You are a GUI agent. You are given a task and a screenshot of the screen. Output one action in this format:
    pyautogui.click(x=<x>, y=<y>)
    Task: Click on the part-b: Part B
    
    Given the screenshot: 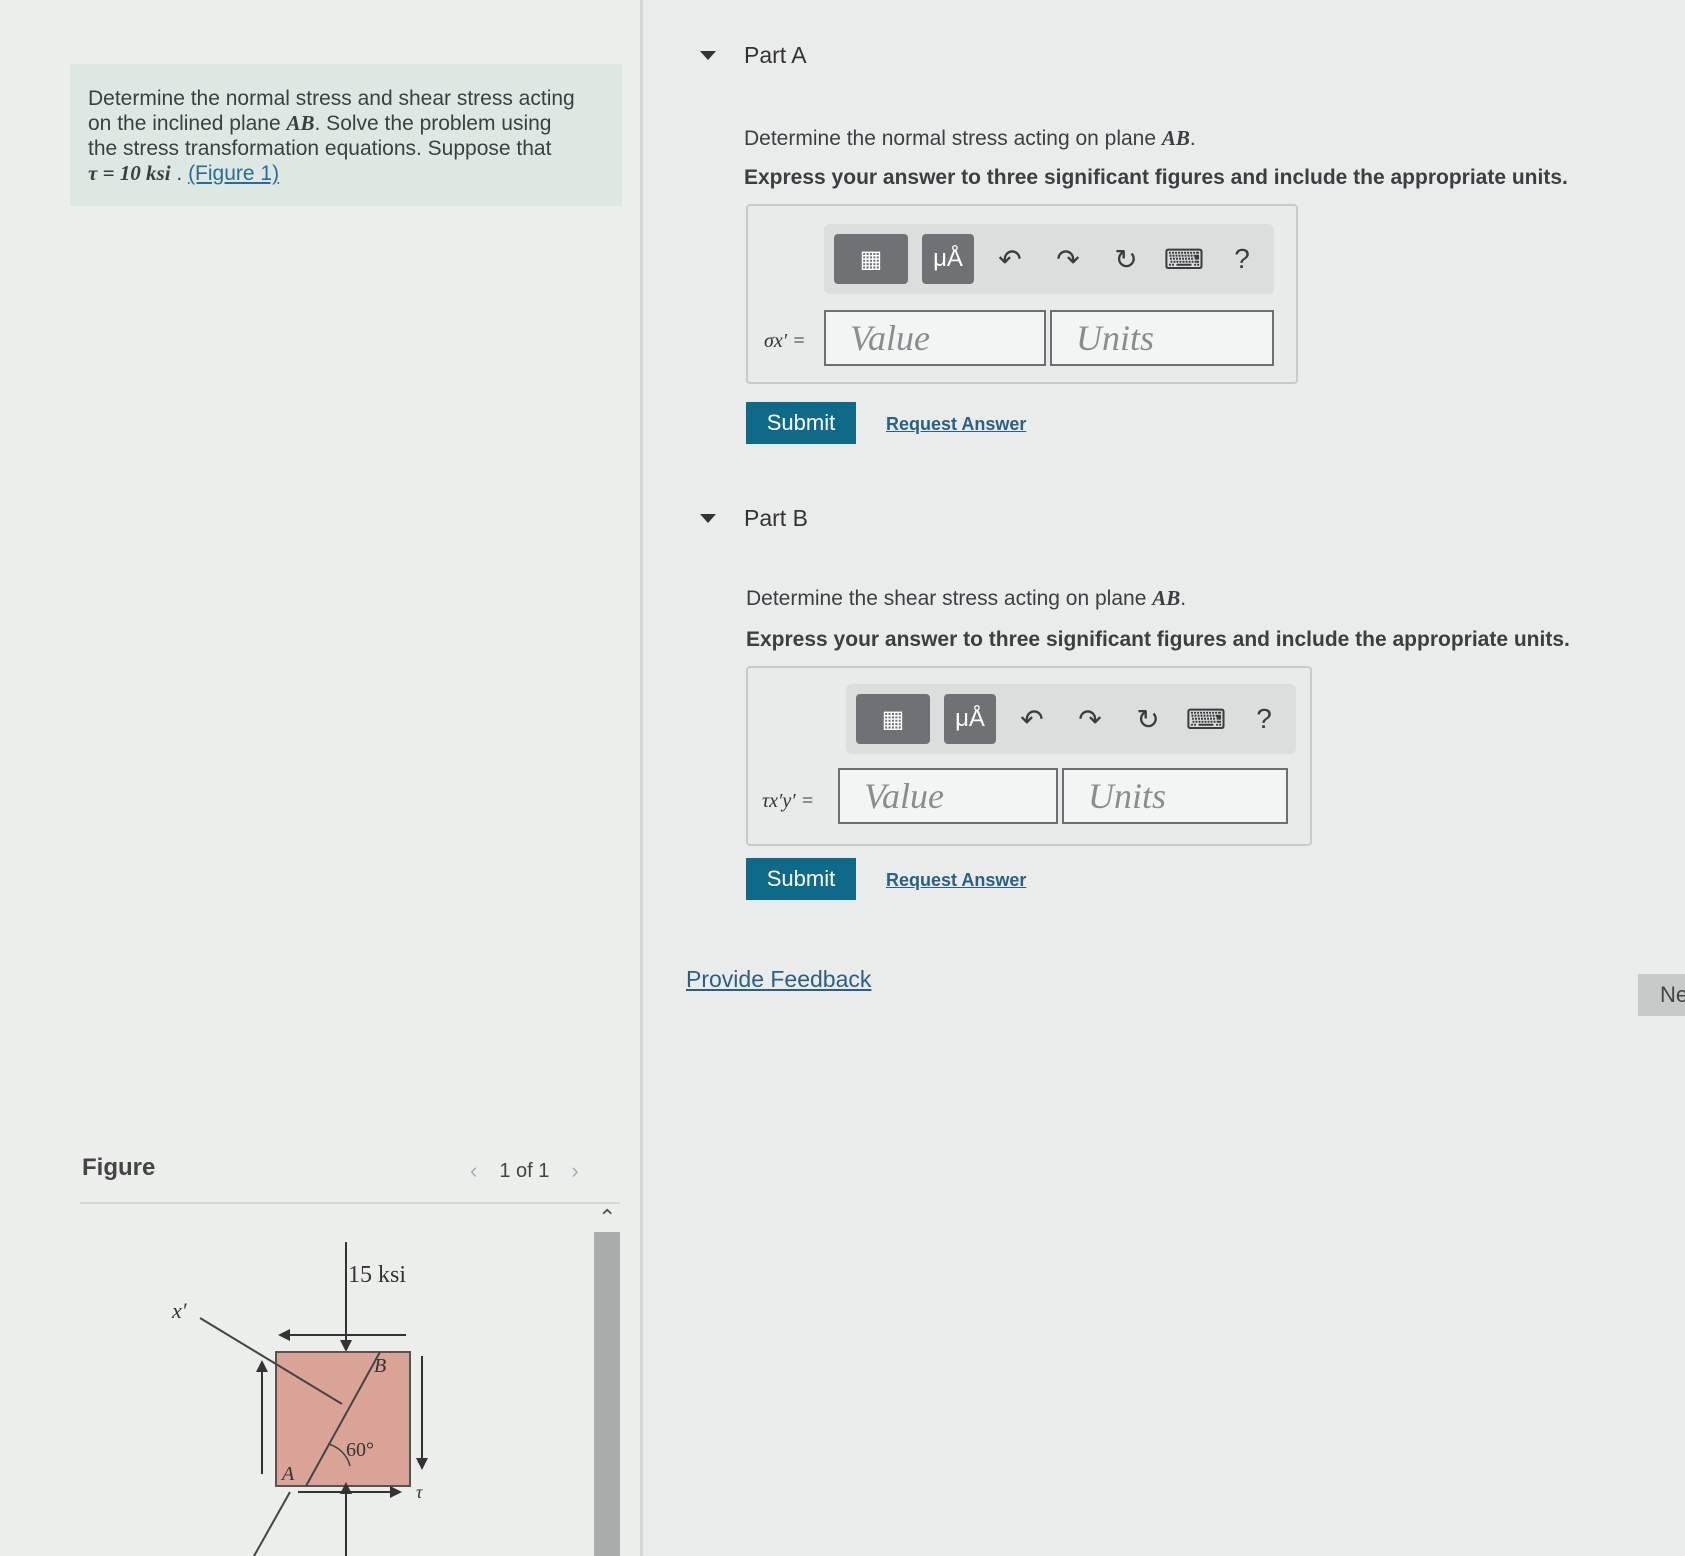 What is the action you would take?
    pyautogui.click(x=754, y=518)
    